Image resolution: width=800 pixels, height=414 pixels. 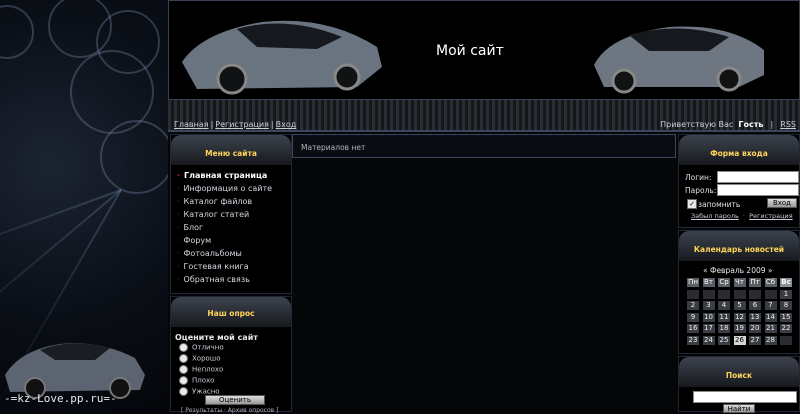 I want to click on calendar-day: 9, so click(x=693, y=317).